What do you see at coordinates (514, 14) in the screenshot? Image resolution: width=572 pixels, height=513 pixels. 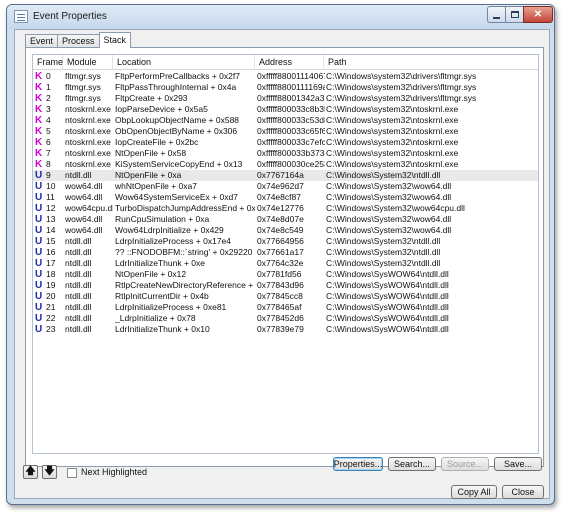 I see `maximize-button` at bounding box center [514, 14].